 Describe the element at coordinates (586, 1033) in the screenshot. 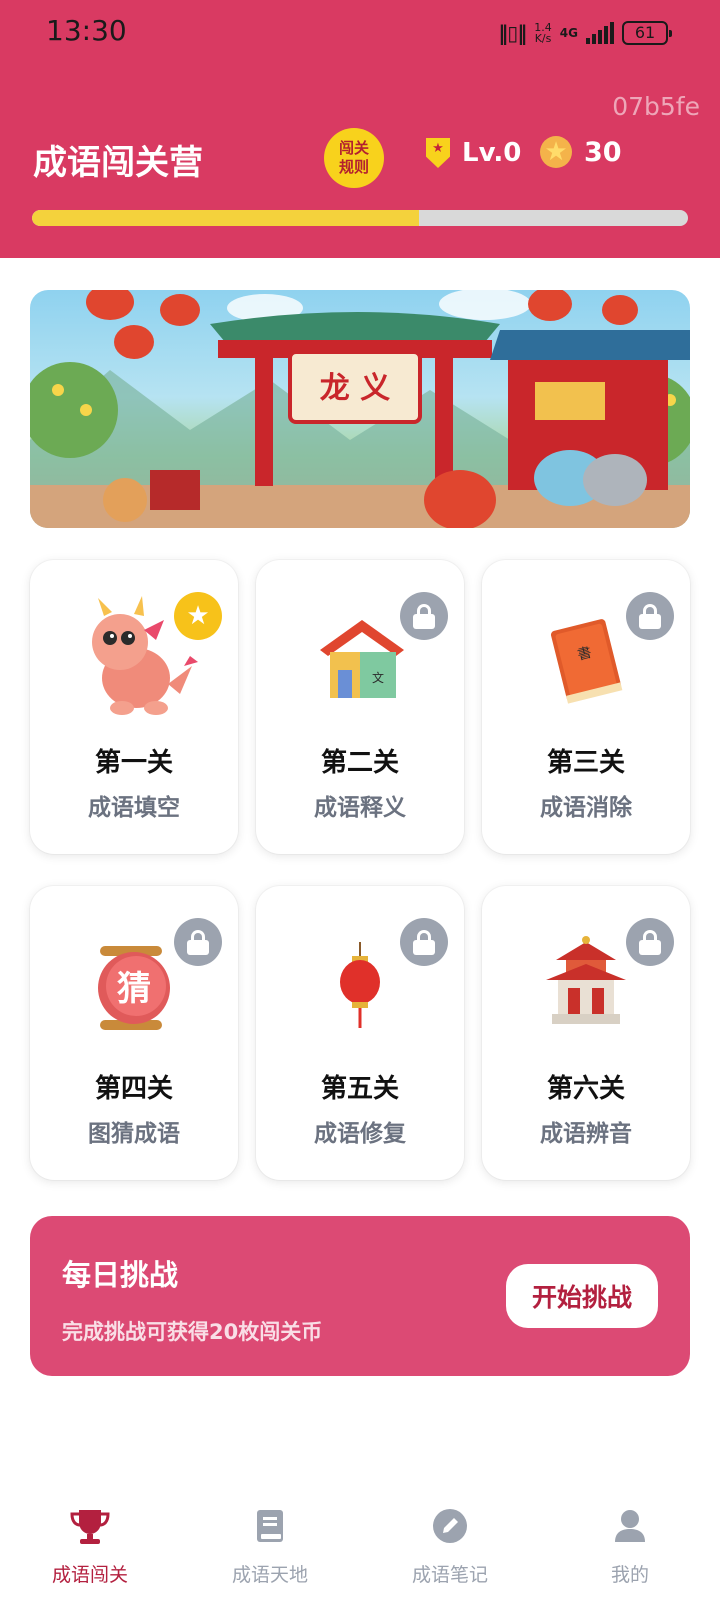

I see `level-card-6: 第六关 成语辨音` at that location.